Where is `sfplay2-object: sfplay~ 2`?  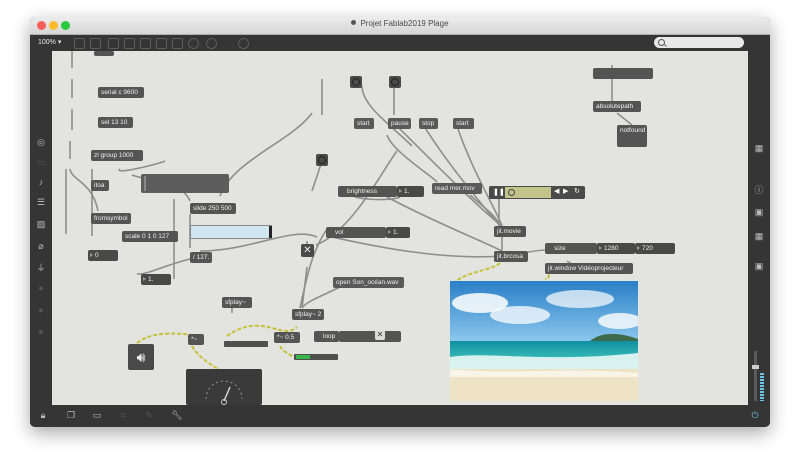 sfplay2-object: sfplay~ 2 is located at coordinates (308, 314).